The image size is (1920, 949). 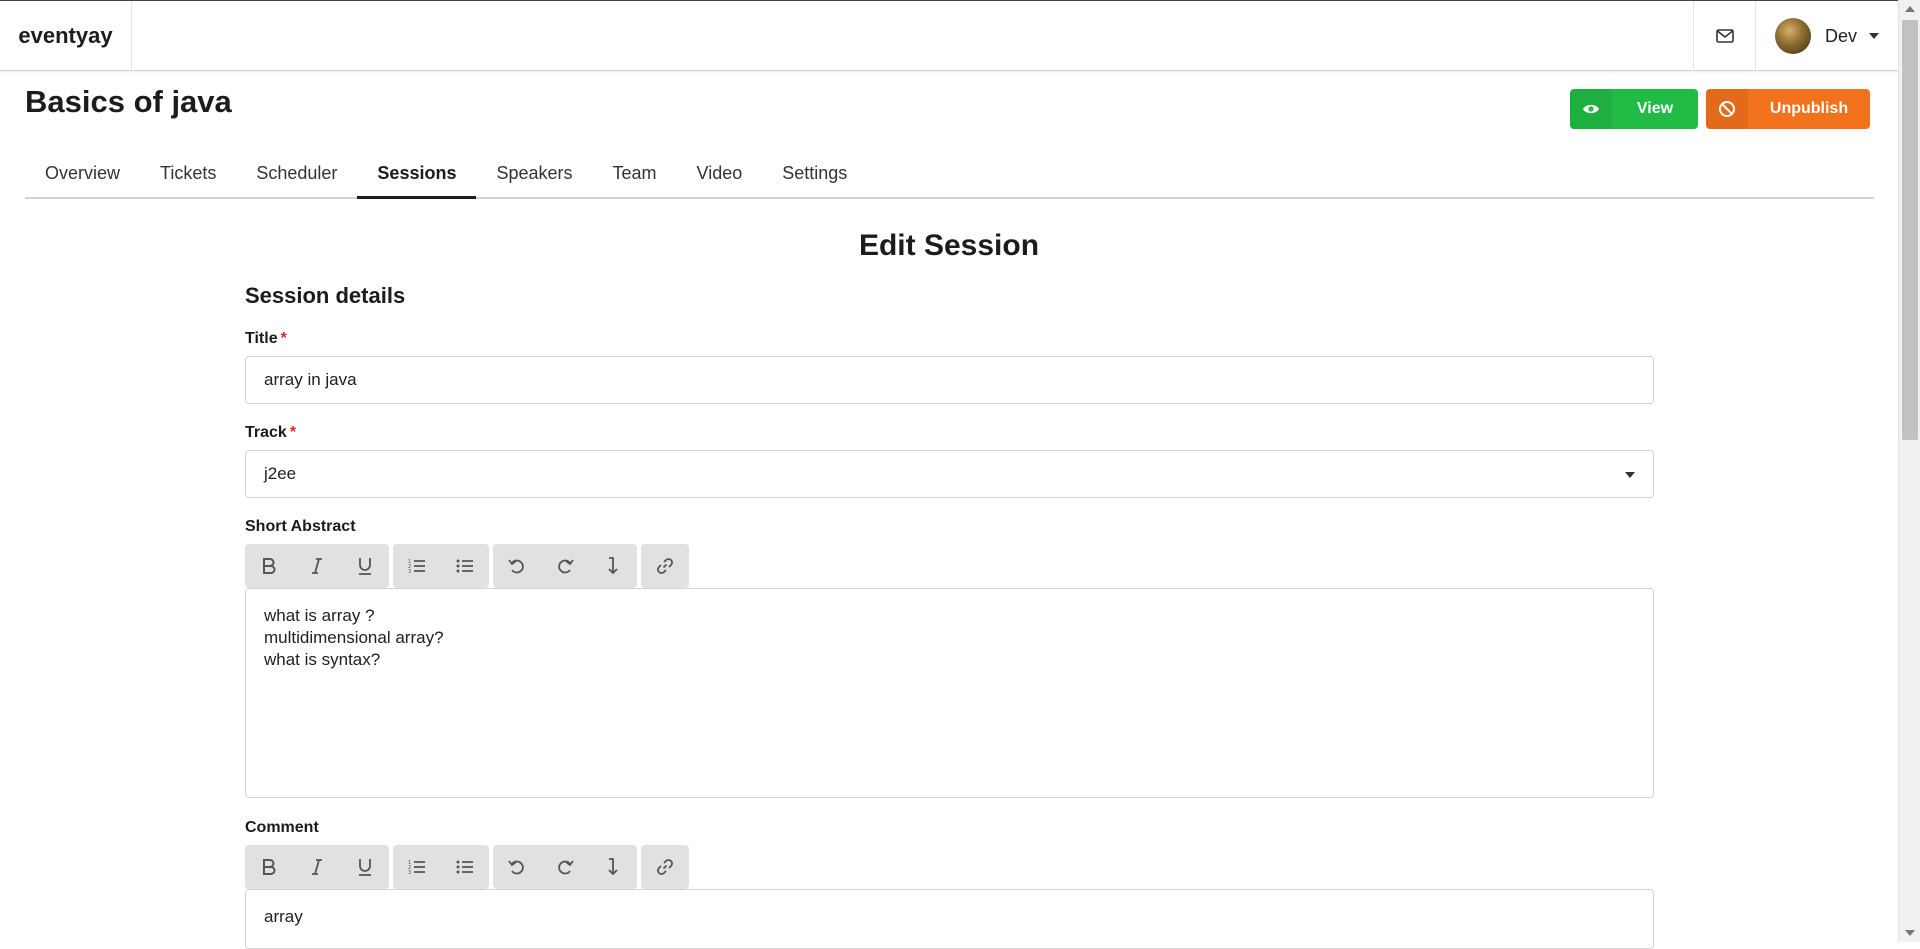 I want to click on title-input: array in java, so click(x=949, y=380).